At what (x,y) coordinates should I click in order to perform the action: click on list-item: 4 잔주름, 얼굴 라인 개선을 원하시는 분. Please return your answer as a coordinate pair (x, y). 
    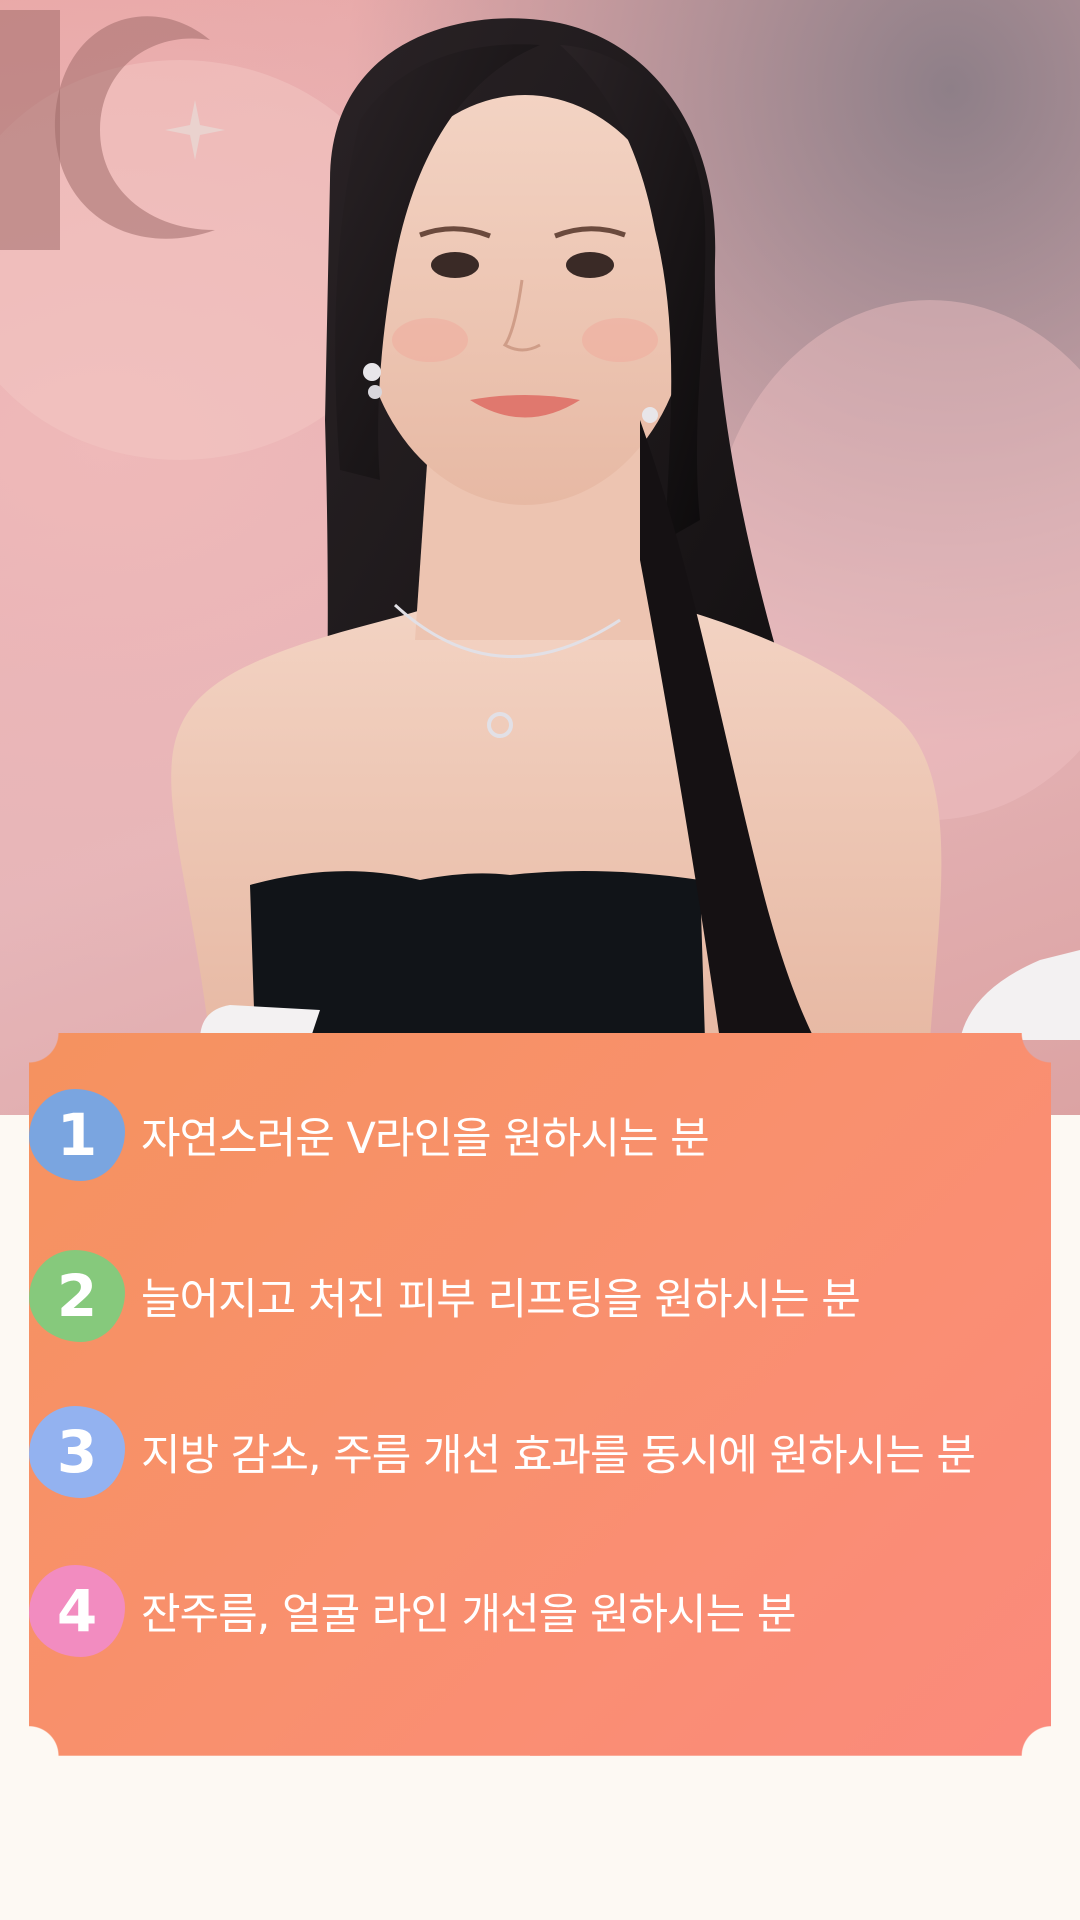
    Looking at the image, I should click on (412, 1611).